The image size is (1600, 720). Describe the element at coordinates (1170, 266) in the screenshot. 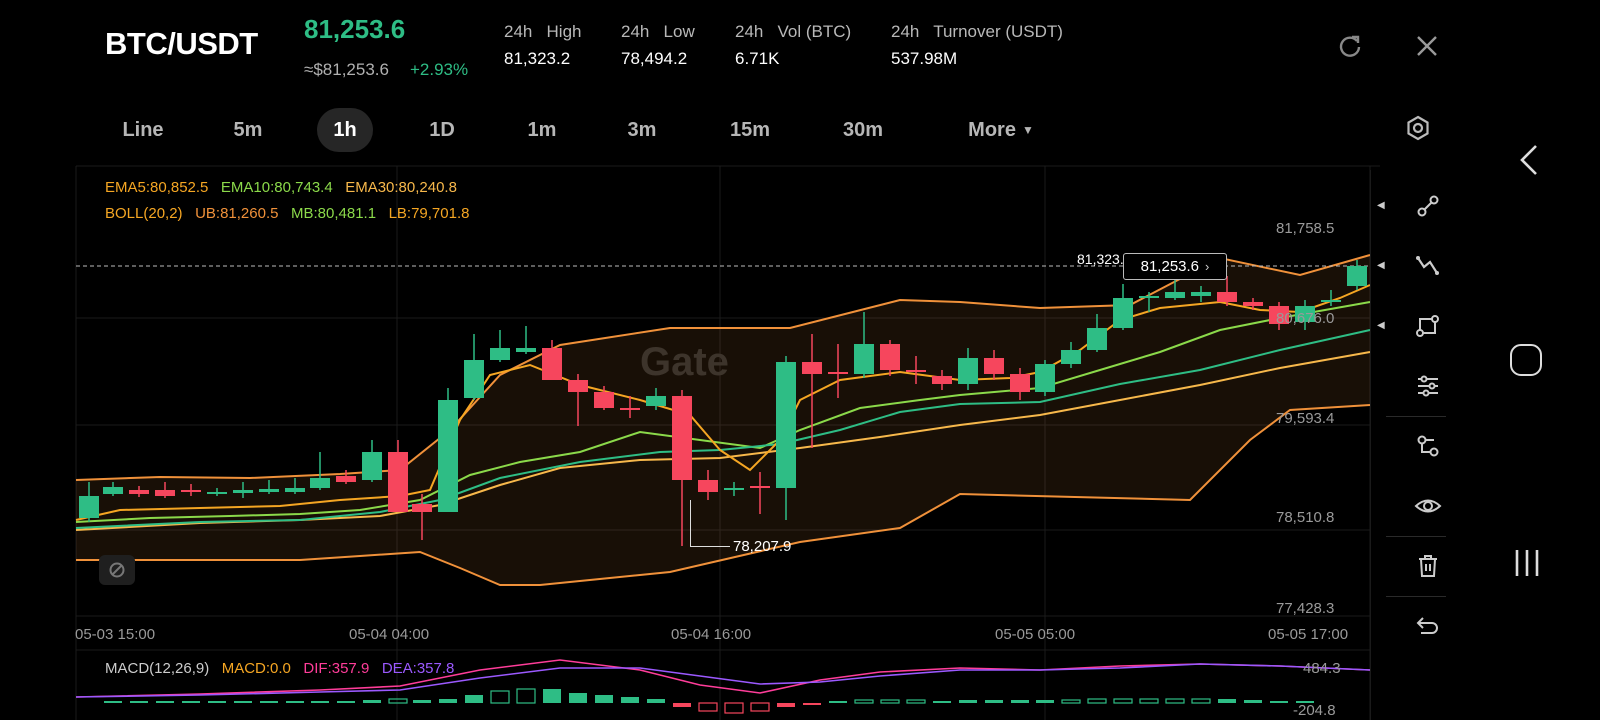

I see `current-price-tag-value: 81,253.6` at that location.